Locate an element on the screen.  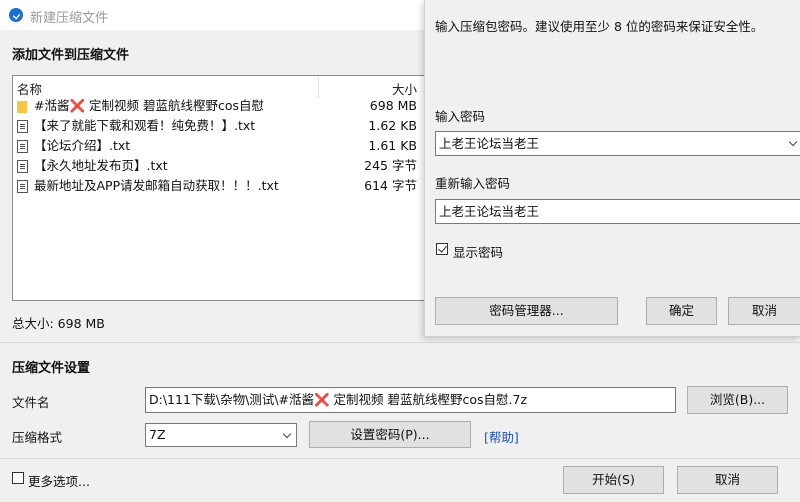
ok-button: 确定 is located at coordinates (681, 311).